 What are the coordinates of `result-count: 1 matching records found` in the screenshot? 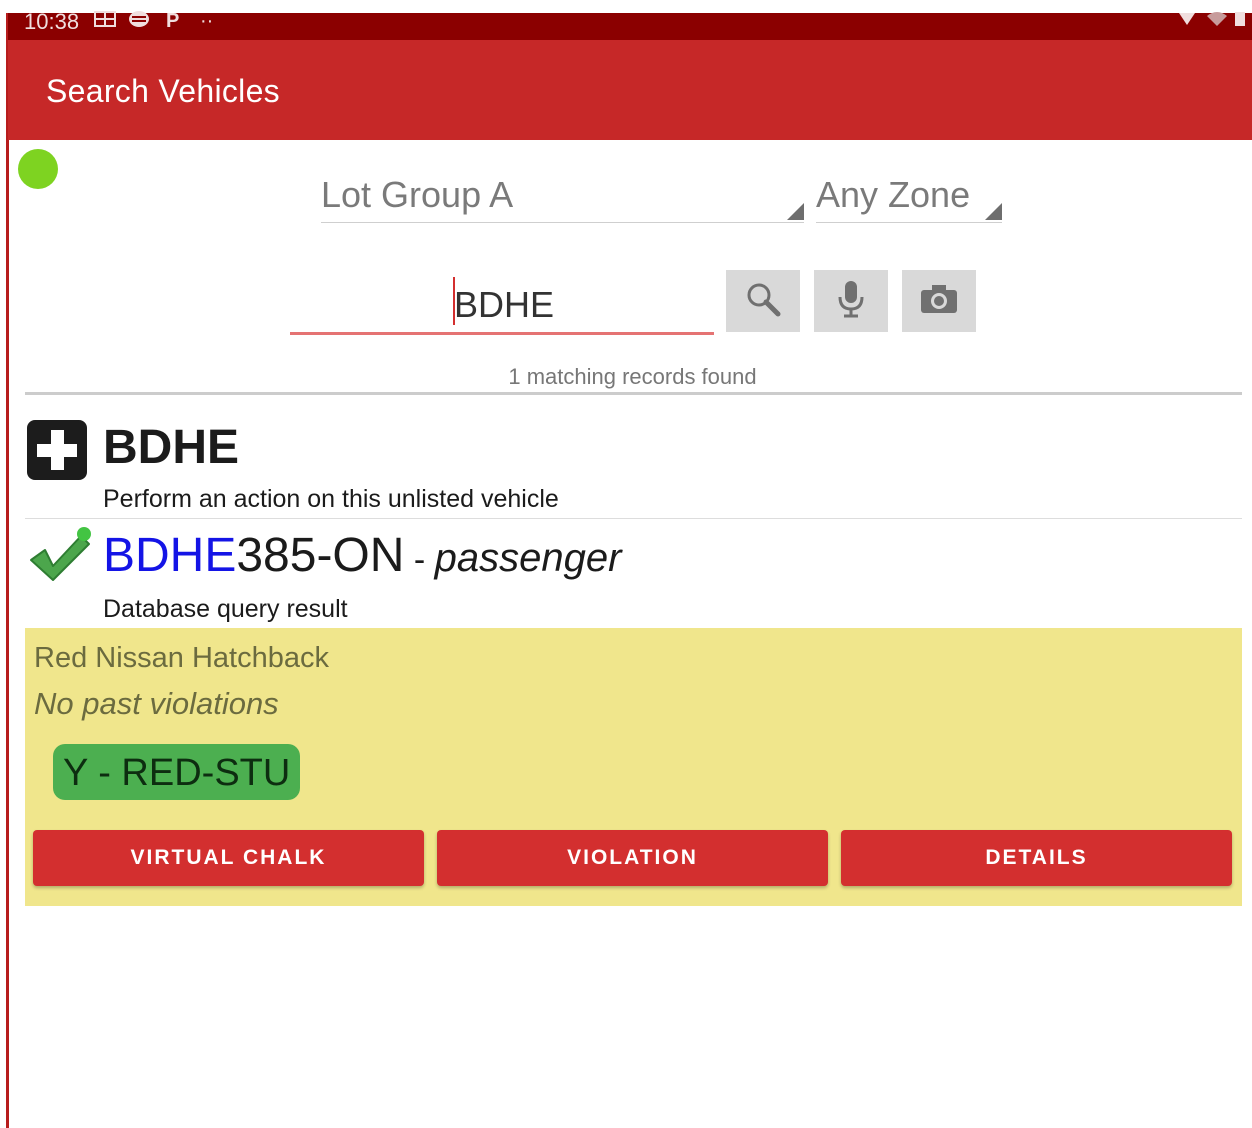 It's located at (632, 376).